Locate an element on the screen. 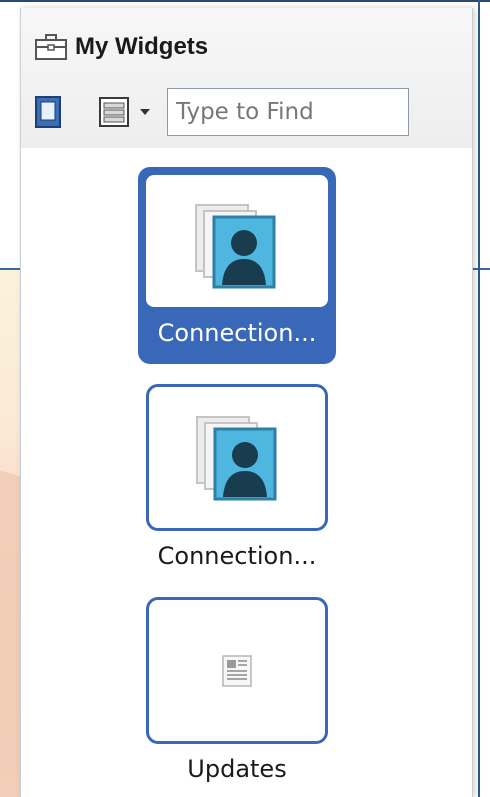 The image size is (490, 797). background-divider-top is located at coordinates (245, 1).